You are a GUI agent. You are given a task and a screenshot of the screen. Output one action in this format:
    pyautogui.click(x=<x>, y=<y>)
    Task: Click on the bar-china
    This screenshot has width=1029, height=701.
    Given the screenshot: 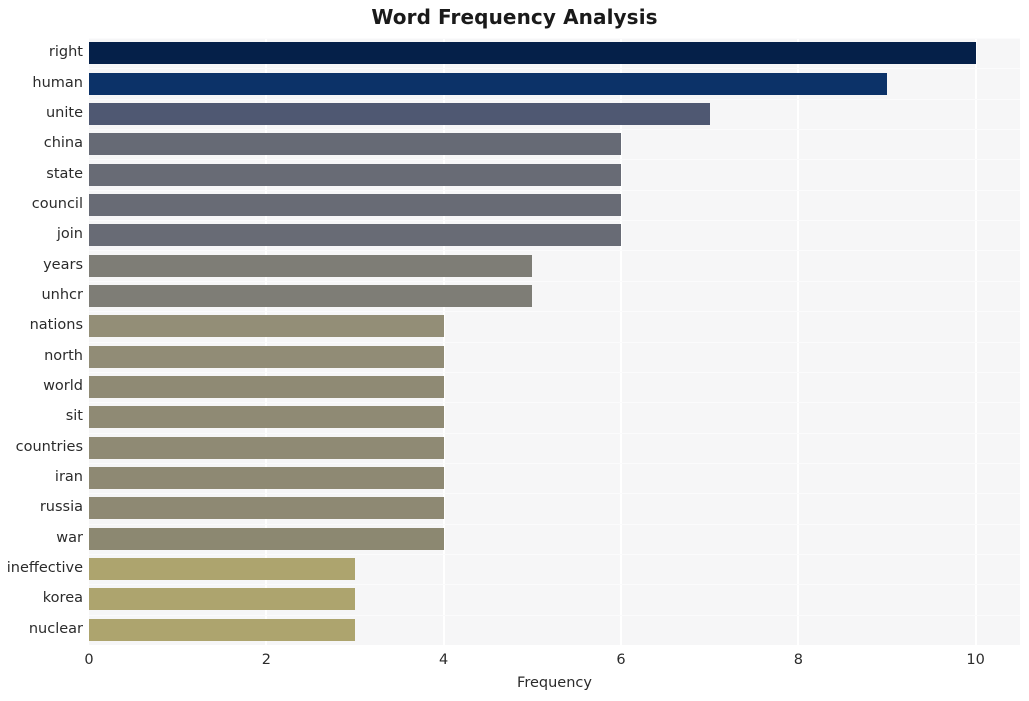 What is the action you would take?
    pyautogui.click(x=355, y=144)
    